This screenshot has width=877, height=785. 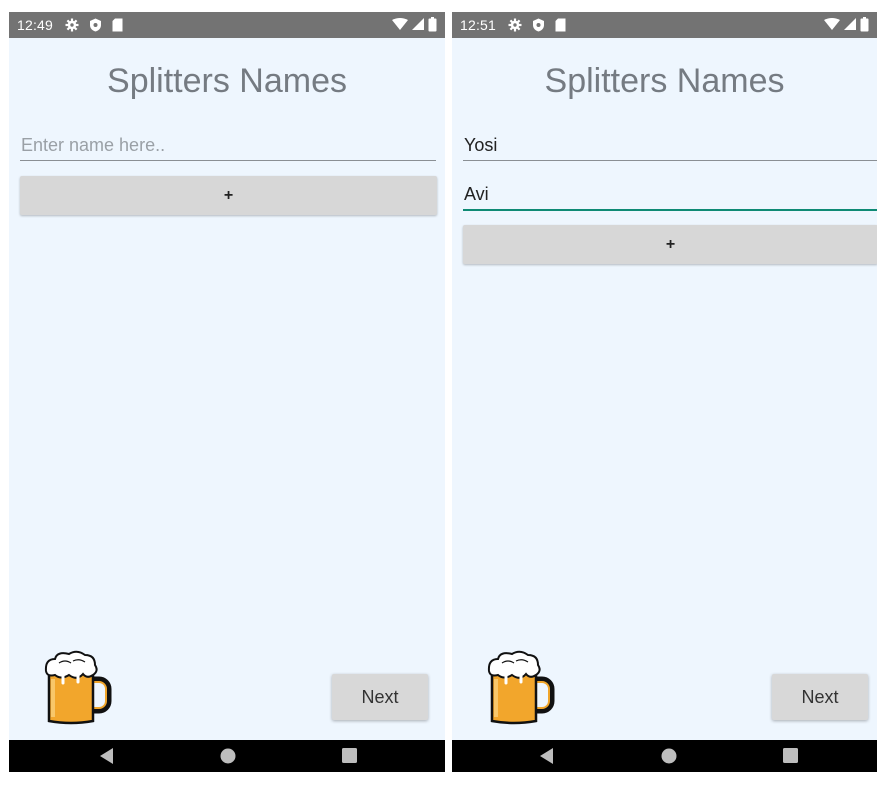 I want to click on status-time: 12:51, so click(x=478, y=25).